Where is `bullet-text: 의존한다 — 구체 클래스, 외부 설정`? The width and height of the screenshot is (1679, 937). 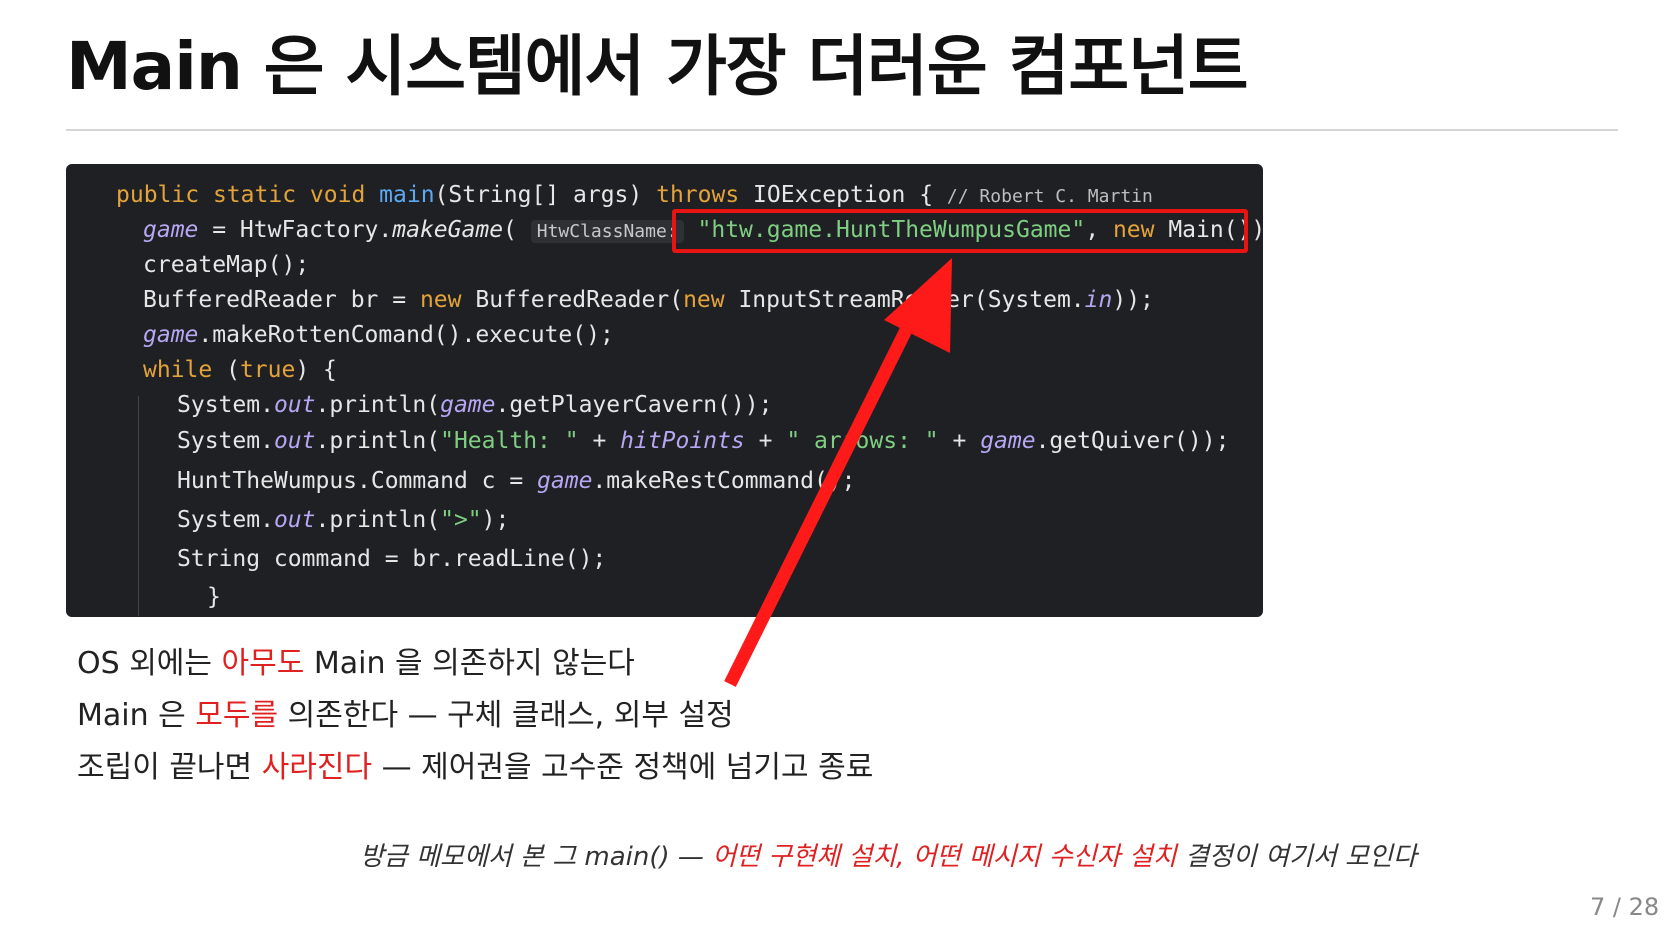
bullet-text: 의존한다 — 구체 클래스, 외부 설정 is located at coordinates (506, 715).